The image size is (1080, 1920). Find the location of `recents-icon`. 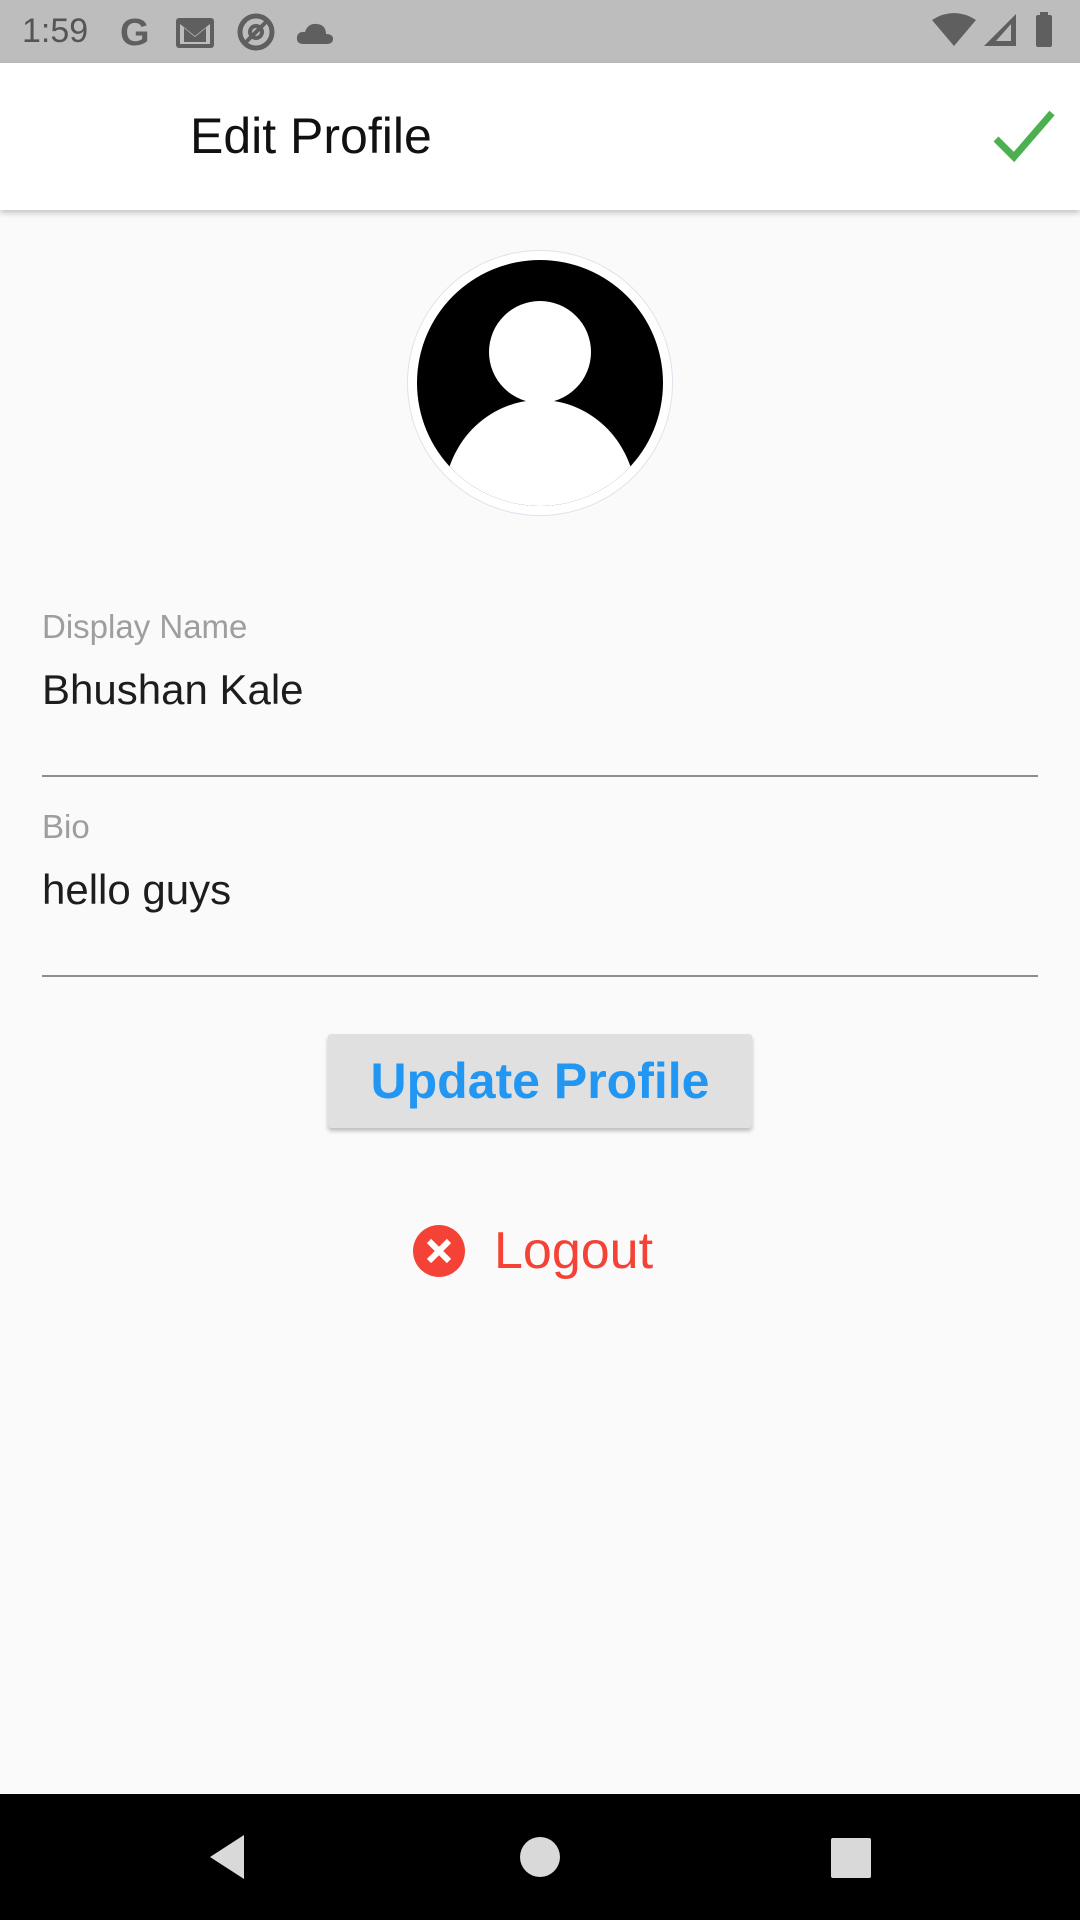

recents-icon is located at coordinates (851, 1858).